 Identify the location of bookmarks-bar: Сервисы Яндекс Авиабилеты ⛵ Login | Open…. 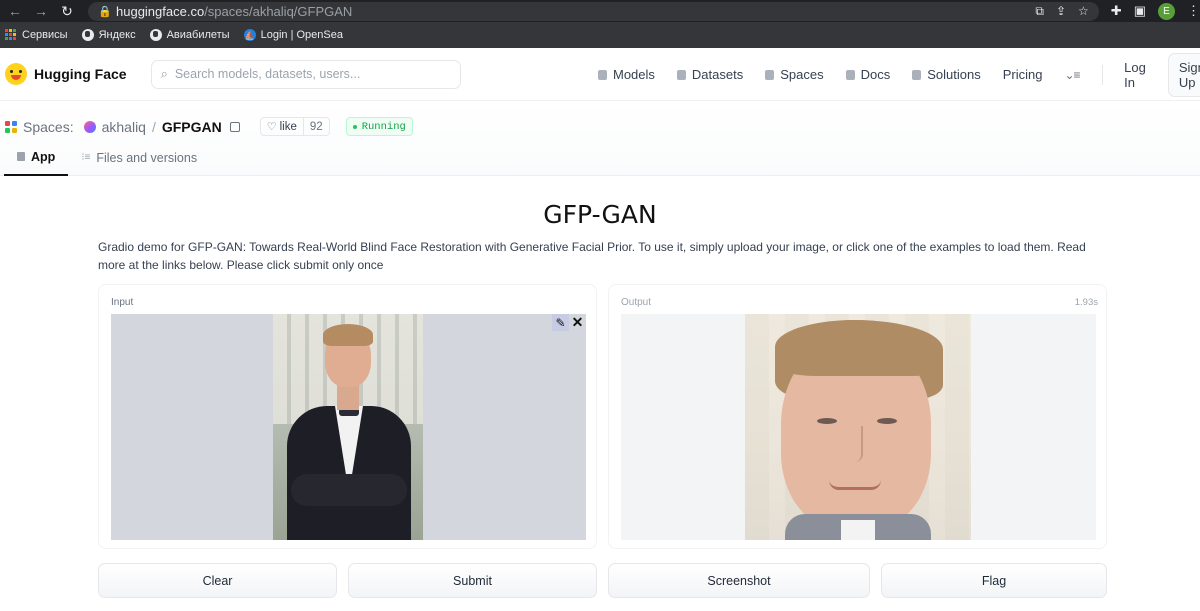
(600, 35).